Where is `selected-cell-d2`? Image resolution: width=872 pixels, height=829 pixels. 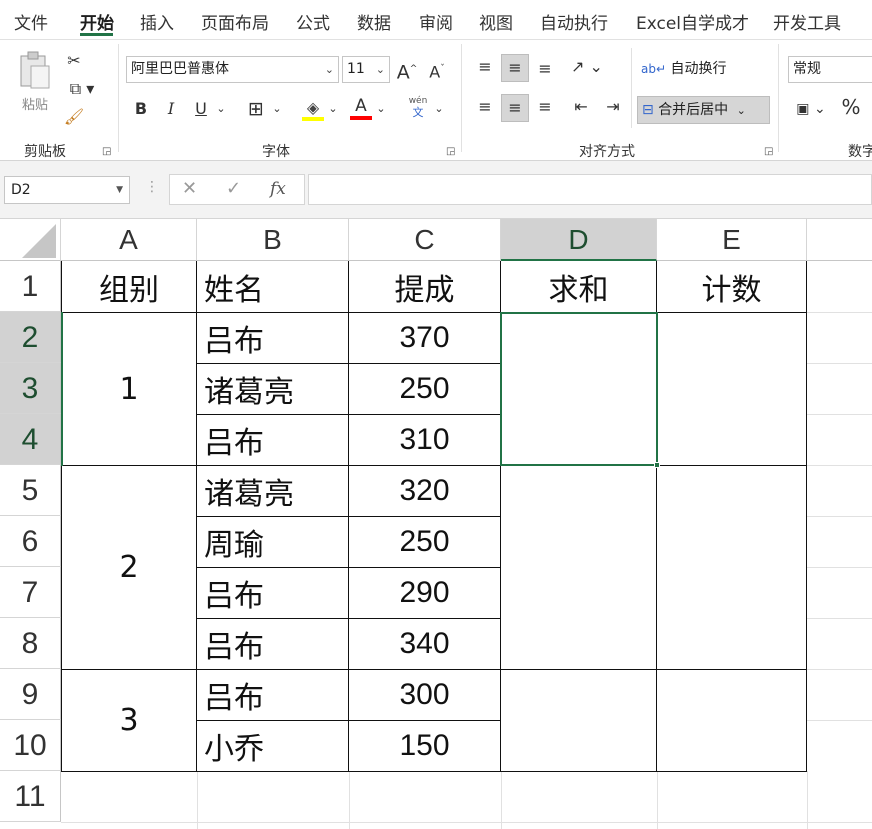 selected-cell-d2 is located at coordinates (579, 389).